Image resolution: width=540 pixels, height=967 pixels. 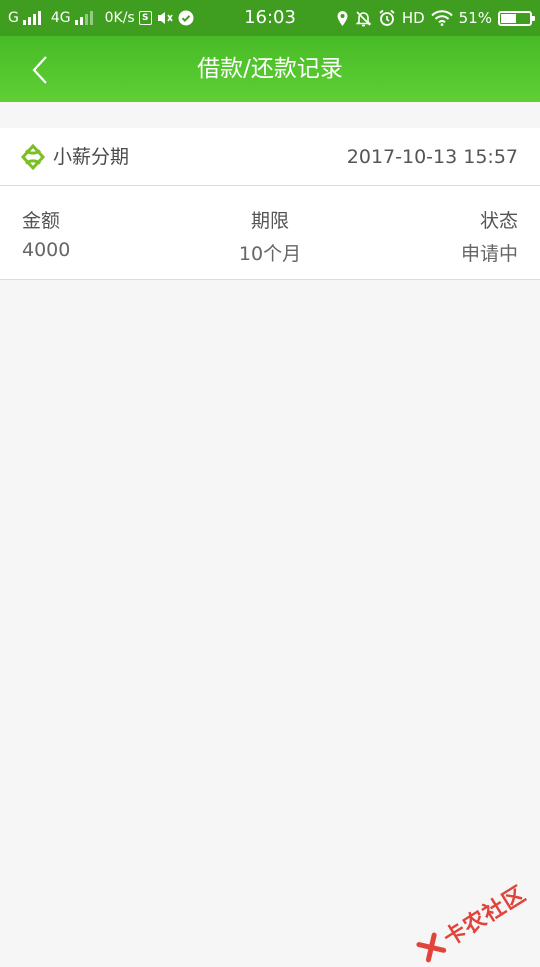 What do you see at coordinates (270, 157) in the screenshot?
I see `record-header: 小薪分期 2017-10-13 15:57` at bounding box center [270, 157].